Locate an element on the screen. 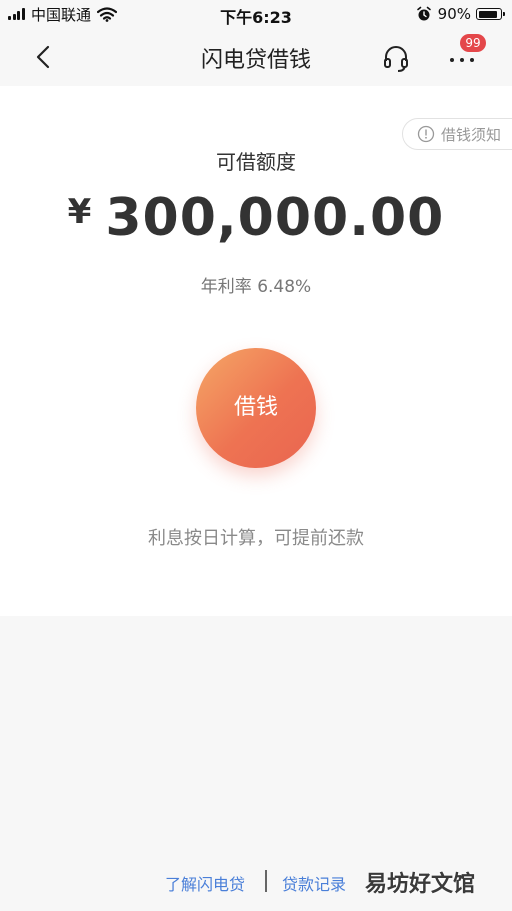 This screenshot has width=512, height=911. interest-note: 利息按日计算，可提前还款 is located at coordinates (256, 538).